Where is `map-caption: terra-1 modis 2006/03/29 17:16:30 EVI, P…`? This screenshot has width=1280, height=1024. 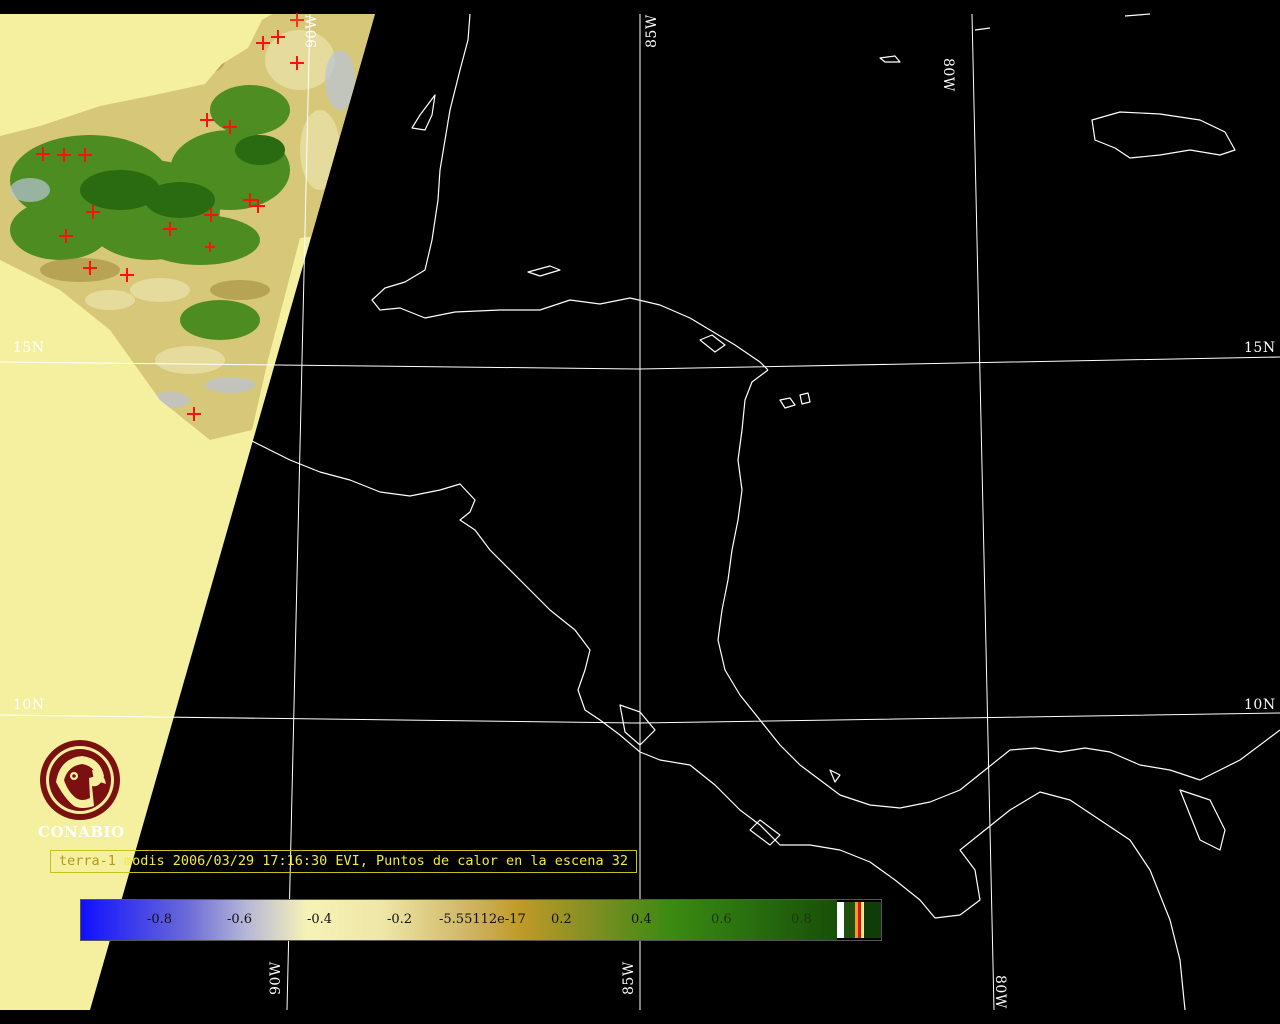
map-caption: terra-1 modis 2006/03/29 17:16:30 EVI, P… is located at coordinates (343, 861).